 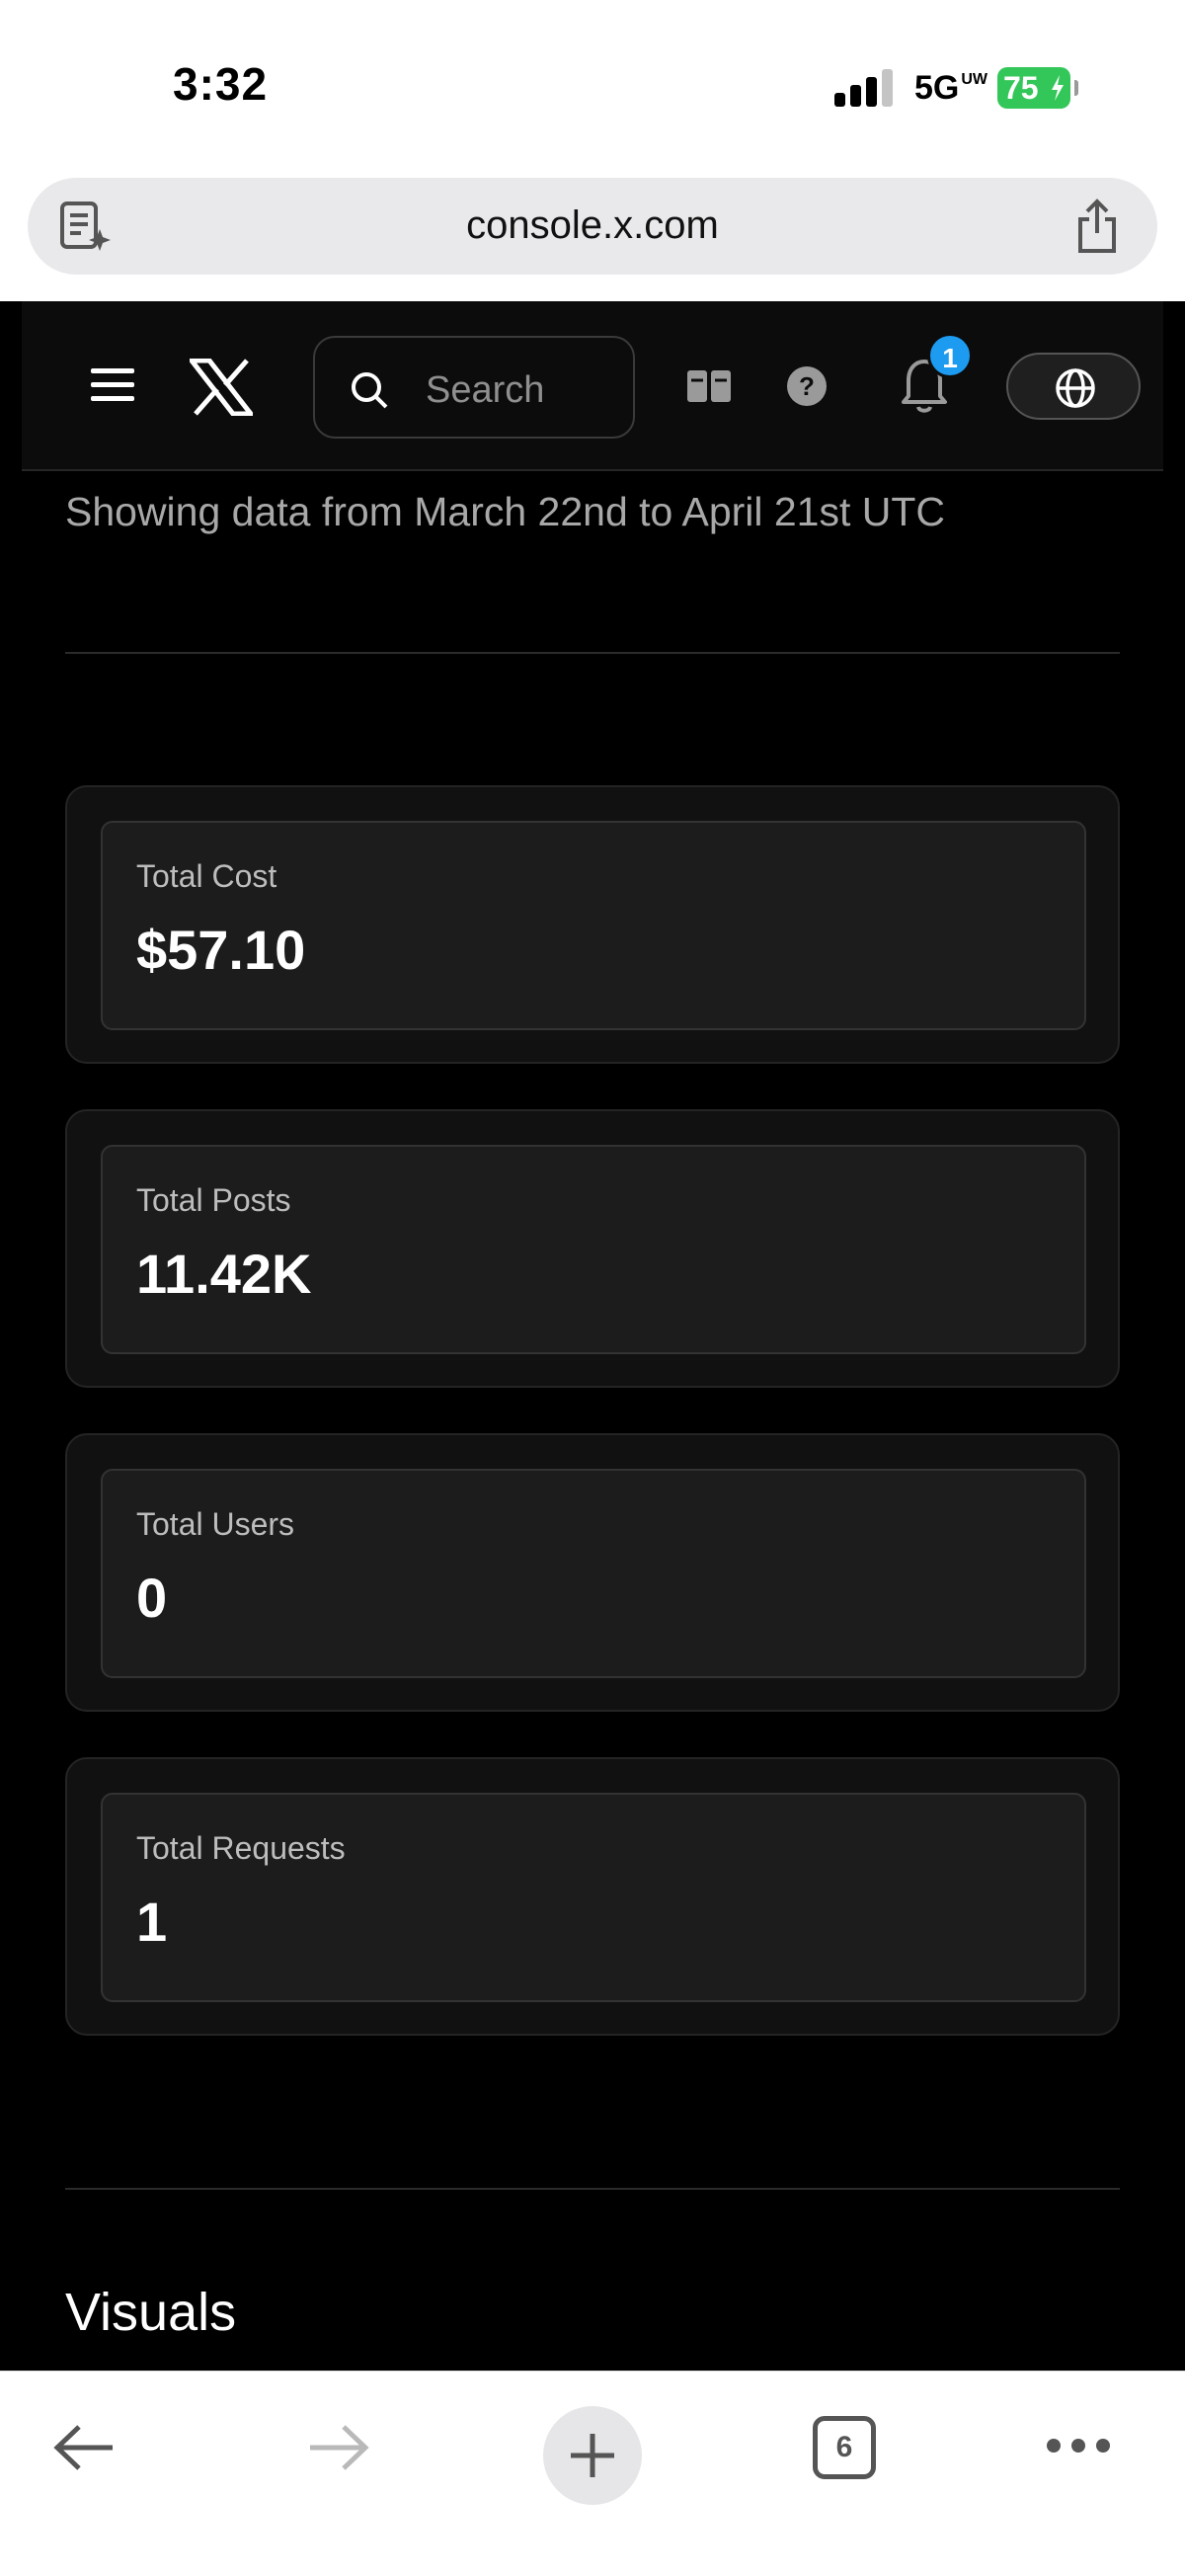 What do you see at coordinates (221, 950) in the screenshot?
I see `stat-value: $57.10` at bounding box center [221, 950].